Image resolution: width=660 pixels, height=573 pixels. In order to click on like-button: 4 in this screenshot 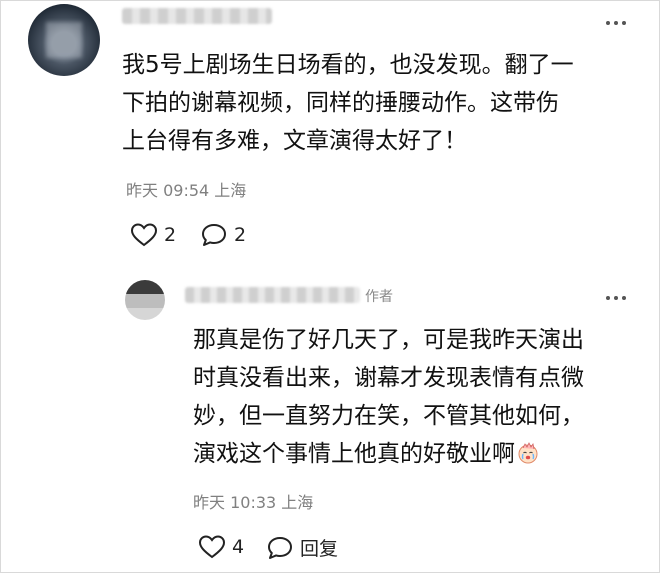, I will do `click(221, 547)`.